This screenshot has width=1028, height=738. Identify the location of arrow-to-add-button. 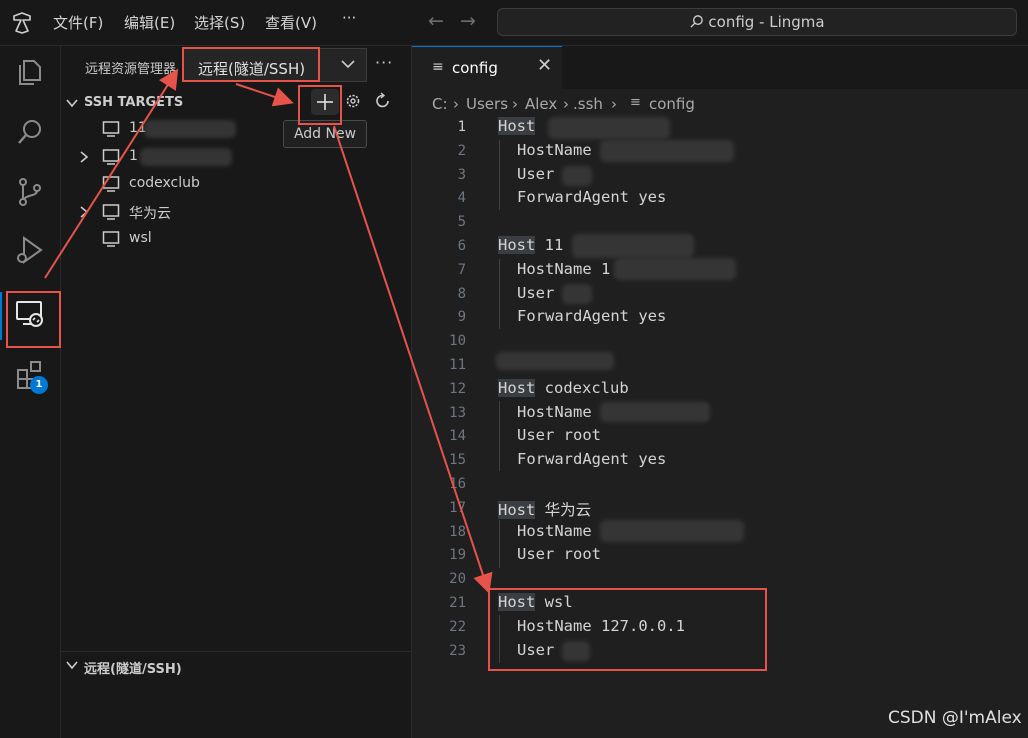
(264, 95).